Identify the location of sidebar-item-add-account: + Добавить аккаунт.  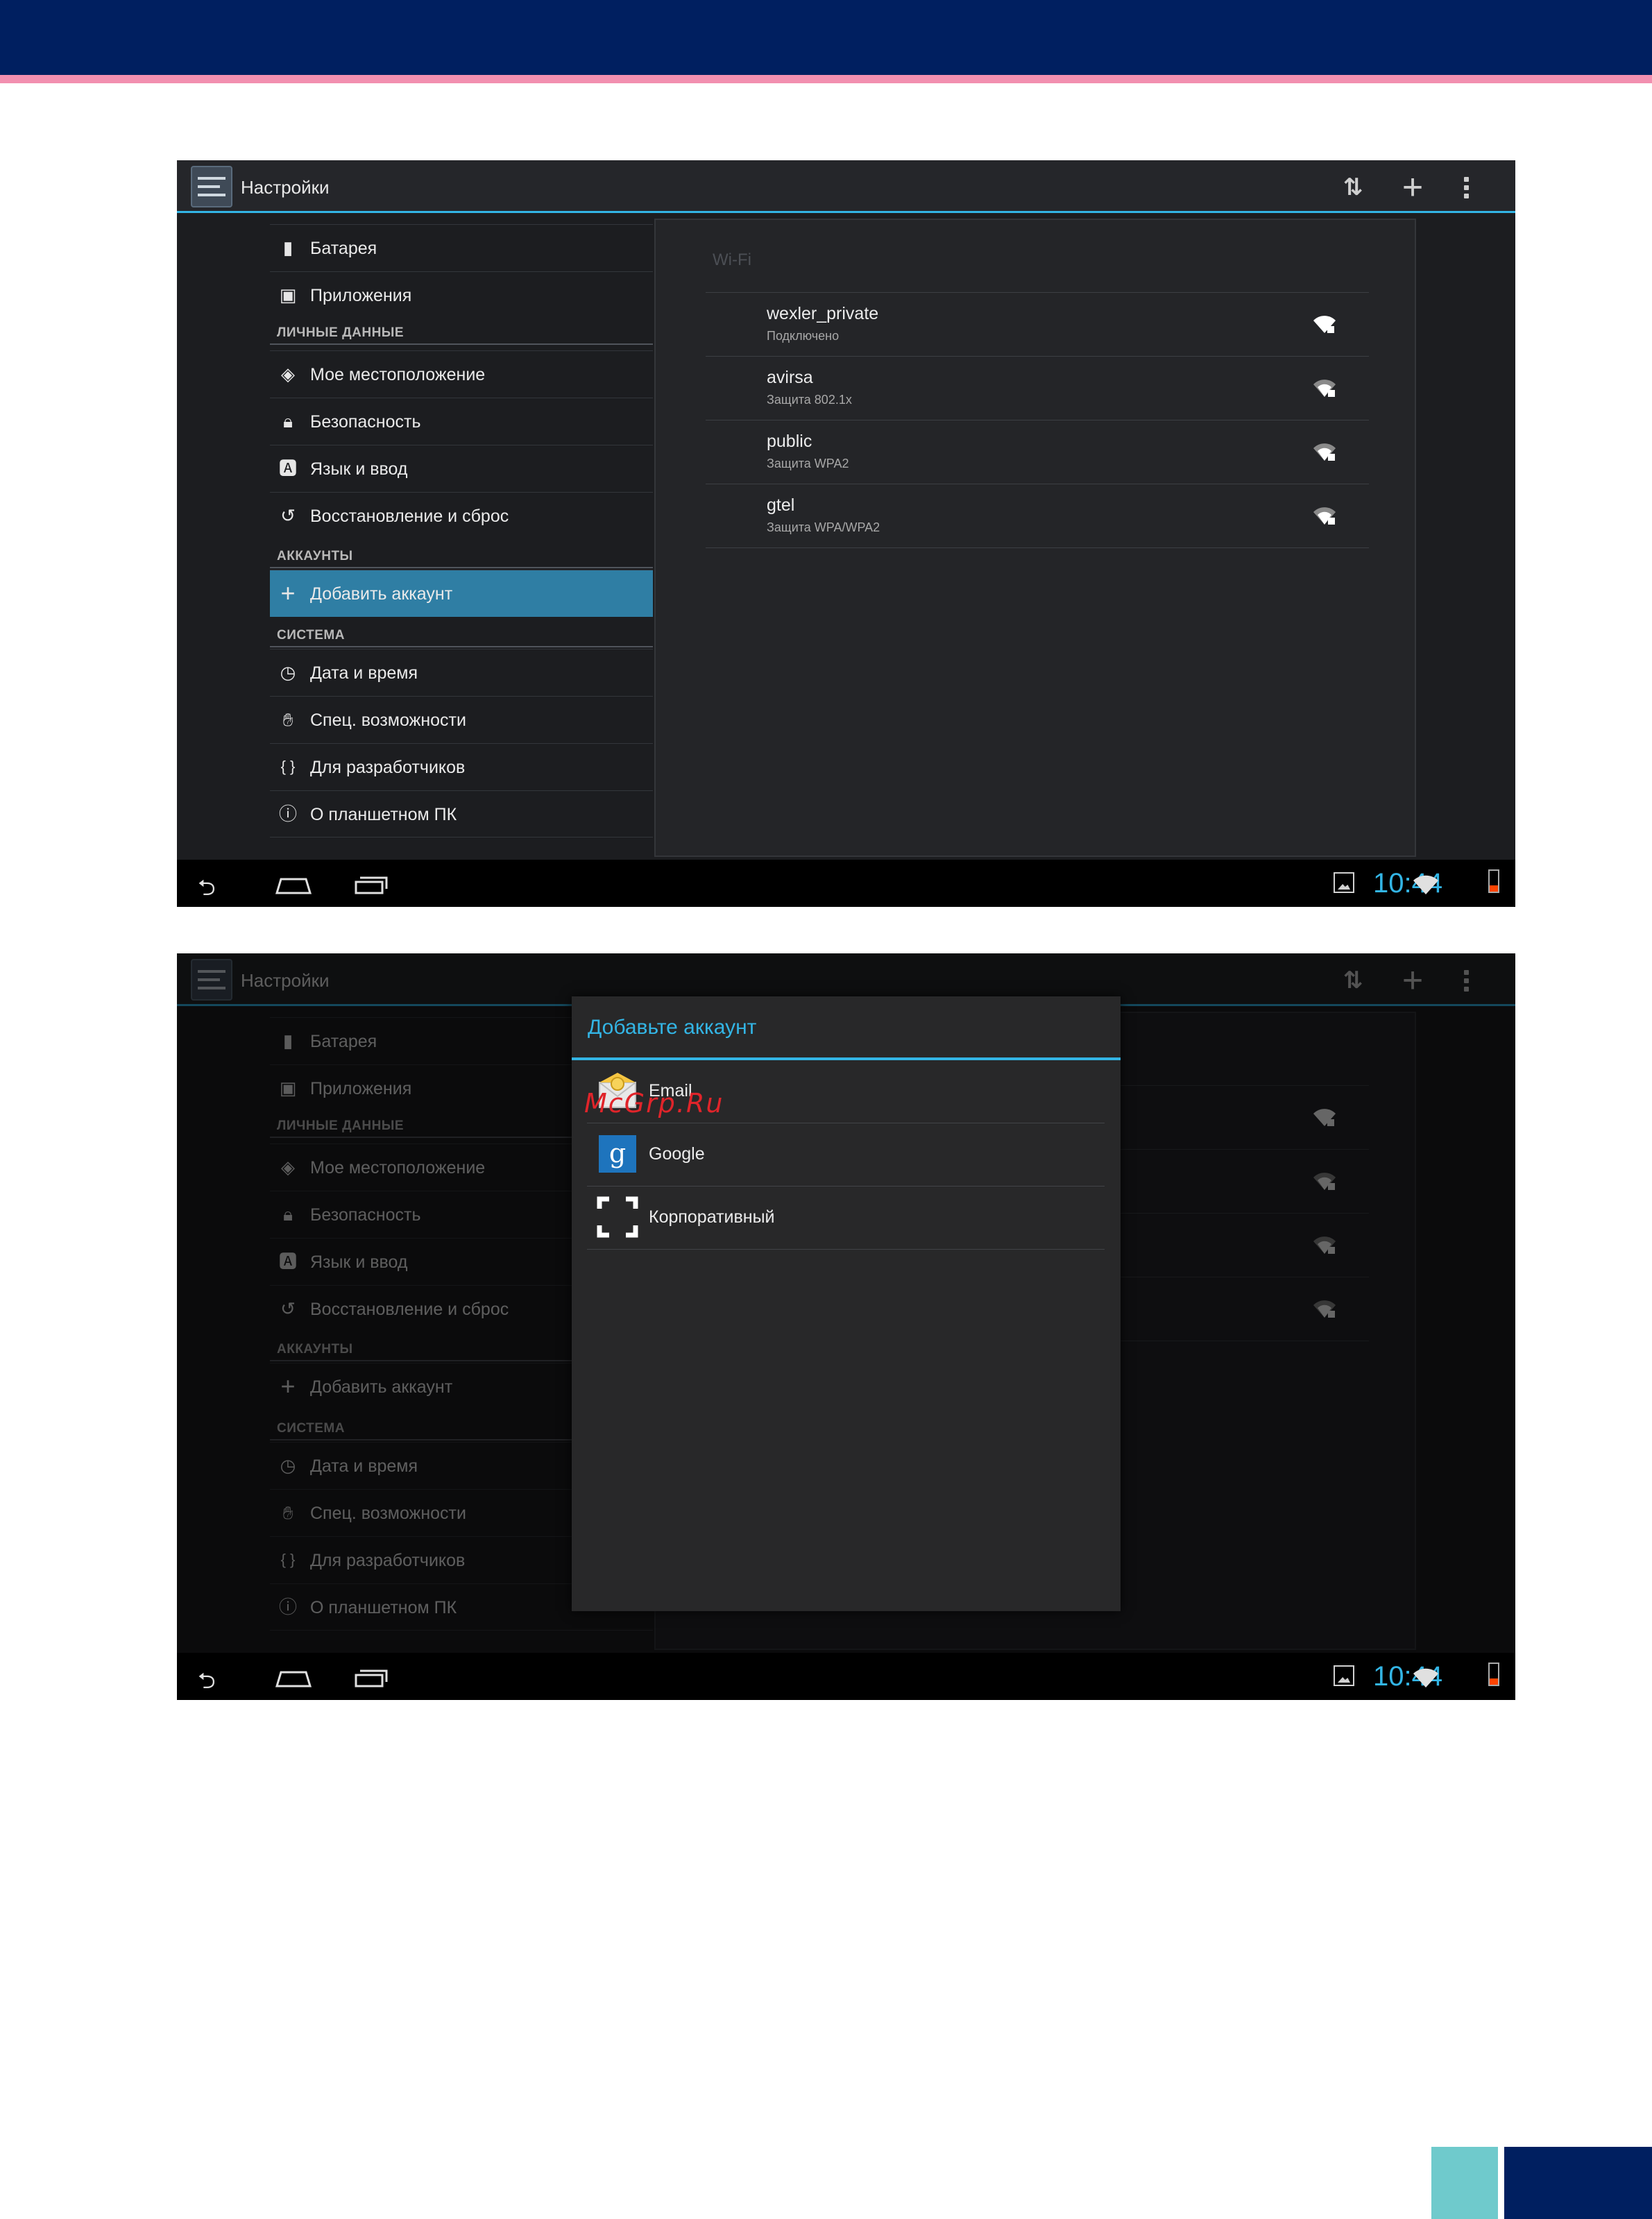
(461, 593).